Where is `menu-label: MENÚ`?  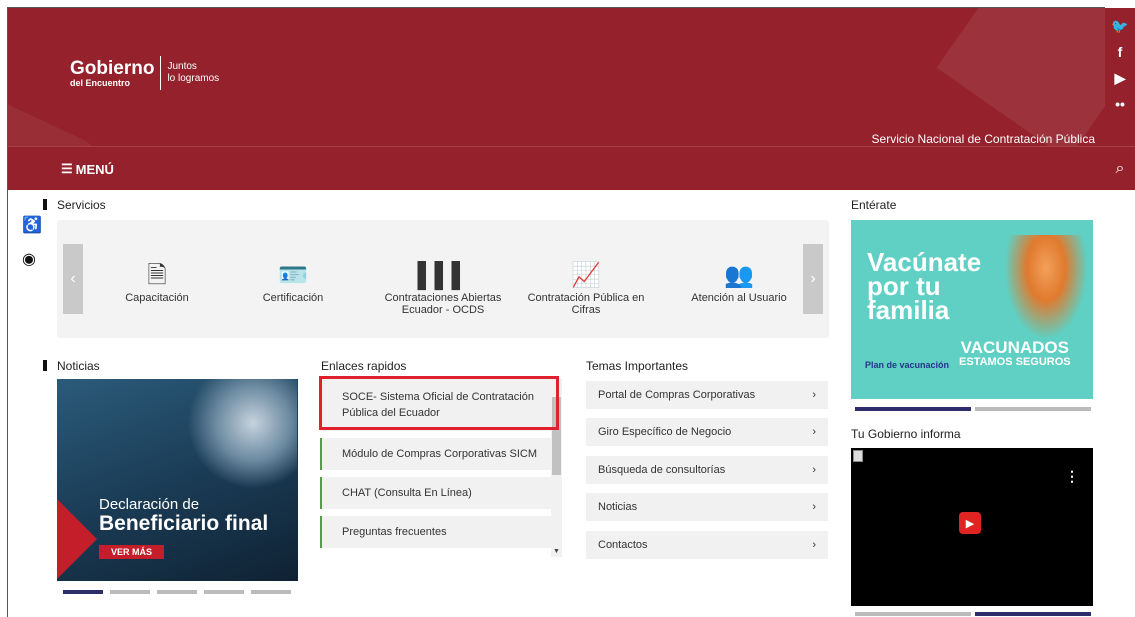
menu-label: MENÚ is located at coordinates (94, 169).